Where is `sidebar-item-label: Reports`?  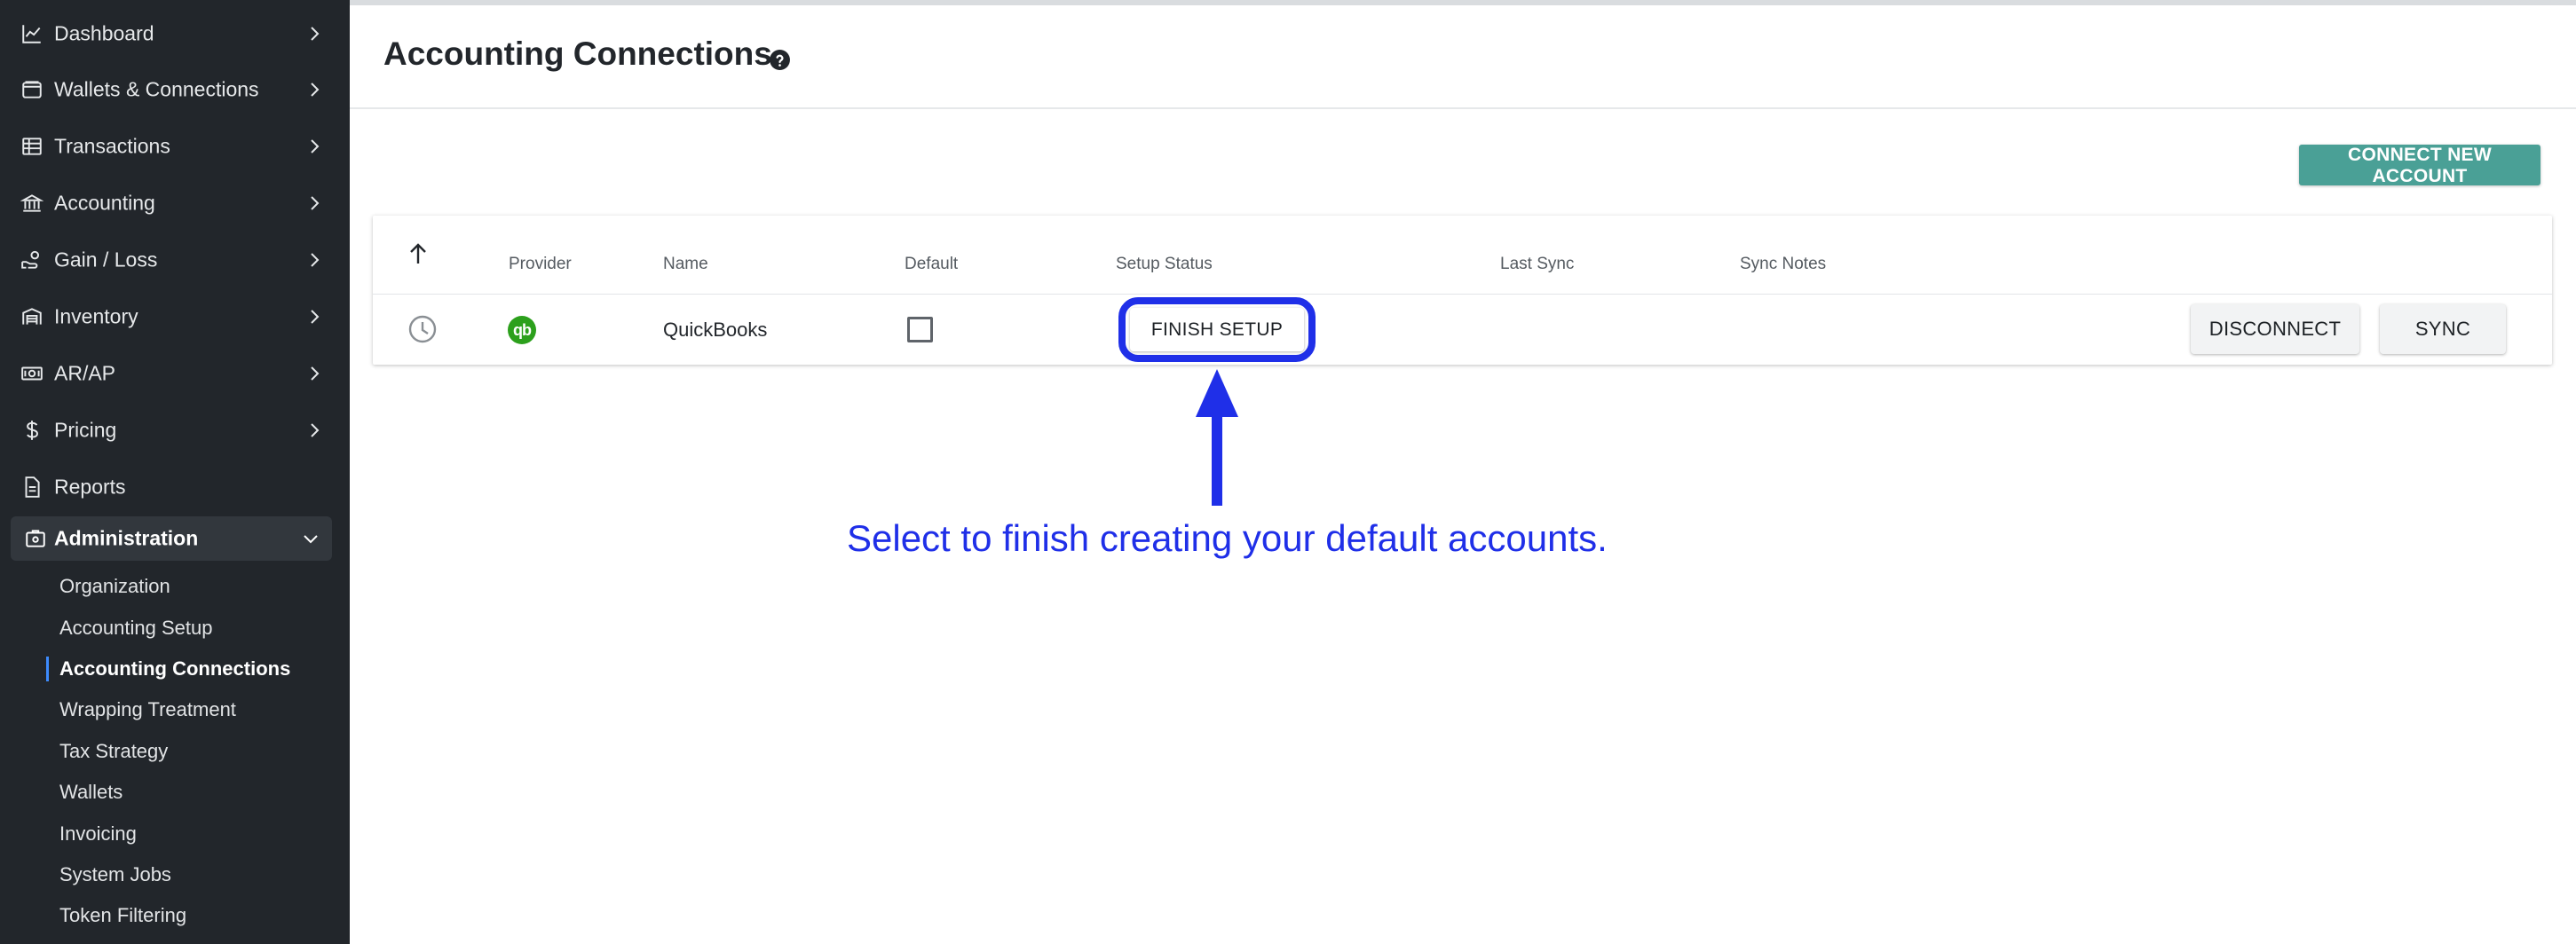
sidebar-item-label: Reports is located at coordinates (90, 487).